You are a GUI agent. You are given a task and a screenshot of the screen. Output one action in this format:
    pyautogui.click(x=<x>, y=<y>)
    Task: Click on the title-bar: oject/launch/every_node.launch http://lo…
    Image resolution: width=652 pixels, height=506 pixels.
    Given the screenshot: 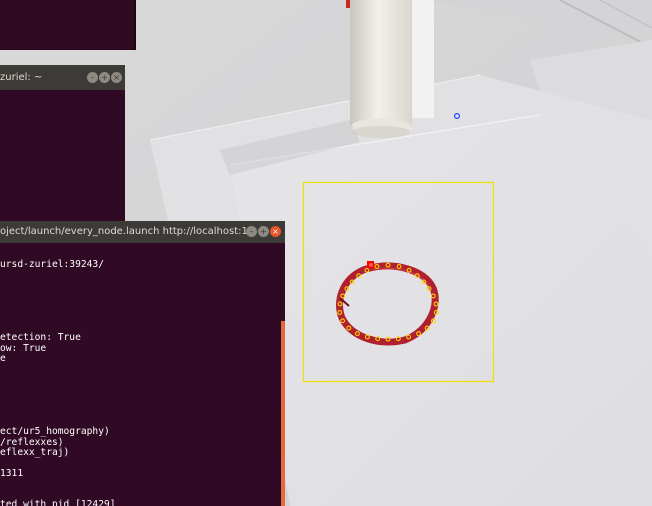 What is the action you would take?
    pyautogui.click(x=142, y=232)
    